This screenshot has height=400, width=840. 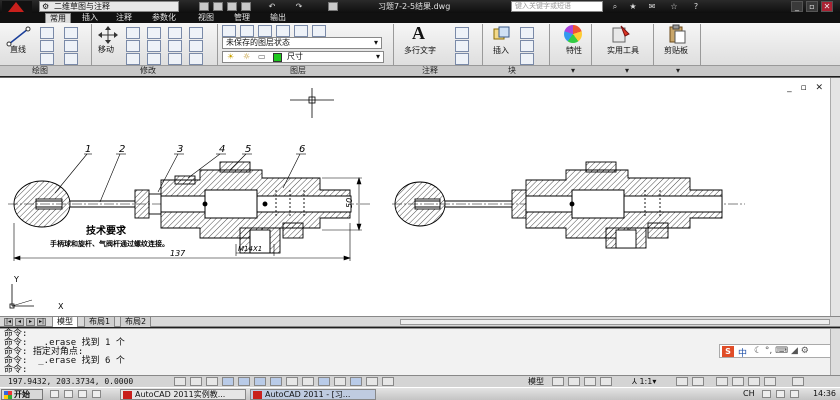 I want to click on last-layout-icon: ▸|, so click(x=41, y=322).